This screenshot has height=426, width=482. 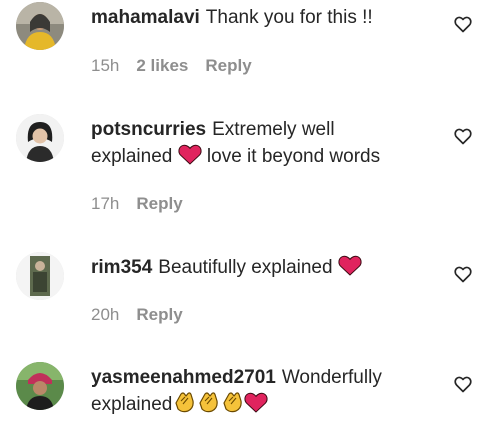 What do you see at coordinates (105, 65) in the screenshot?
I see `comment-timestamp: 15h` at bounding box center [105, 65].